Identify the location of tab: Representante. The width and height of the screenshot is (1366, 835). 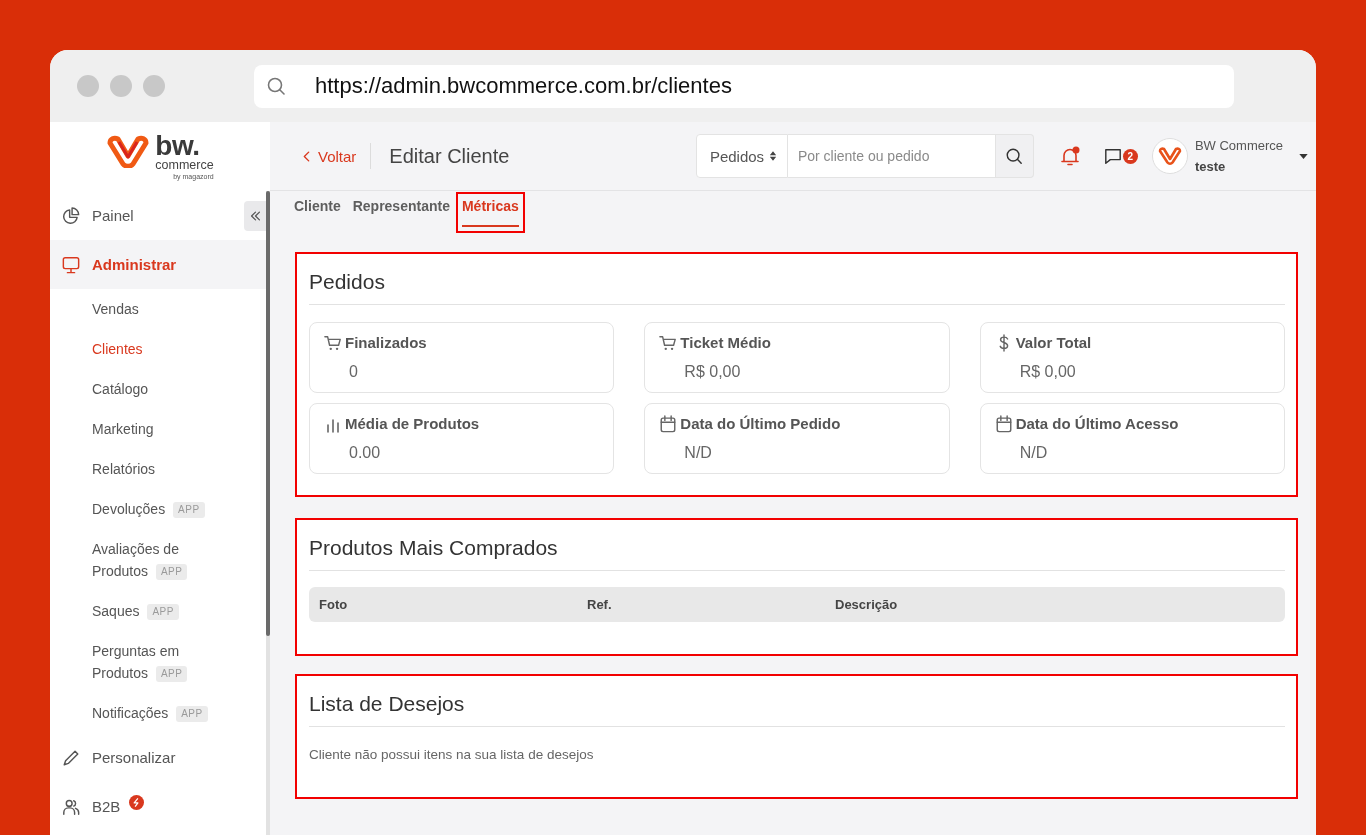
(401, 212).